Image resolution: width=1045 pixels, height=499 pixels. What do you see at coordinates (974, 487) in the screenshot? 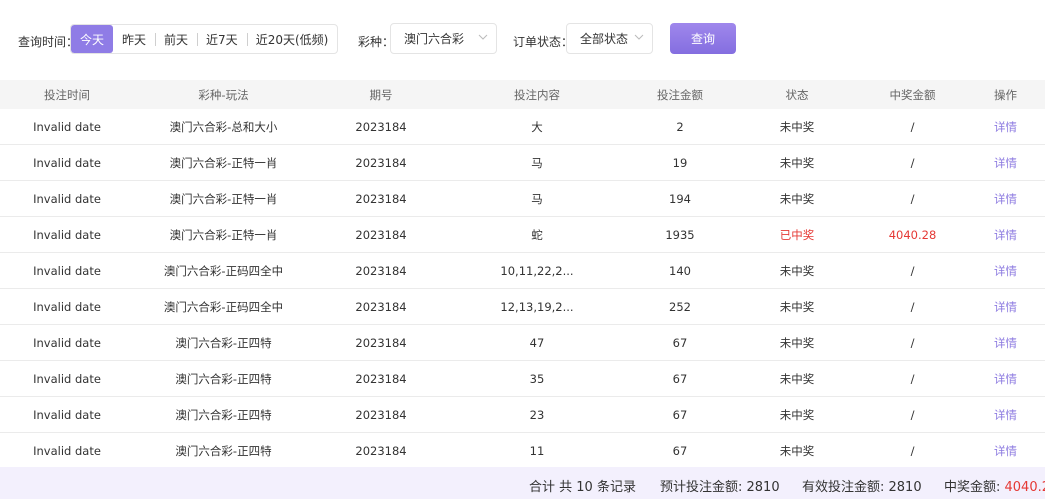
I see `summary-prize-label: 中奖金额:` at bounding box center [974, 487].